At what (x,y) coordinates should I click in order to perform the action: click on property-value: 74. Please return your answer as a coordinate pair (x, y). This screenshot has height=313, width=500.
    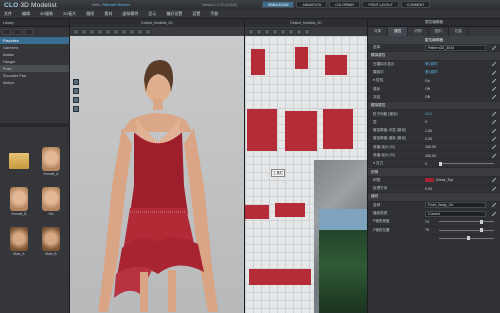
    Looking at the image, I should click on (432, 222).